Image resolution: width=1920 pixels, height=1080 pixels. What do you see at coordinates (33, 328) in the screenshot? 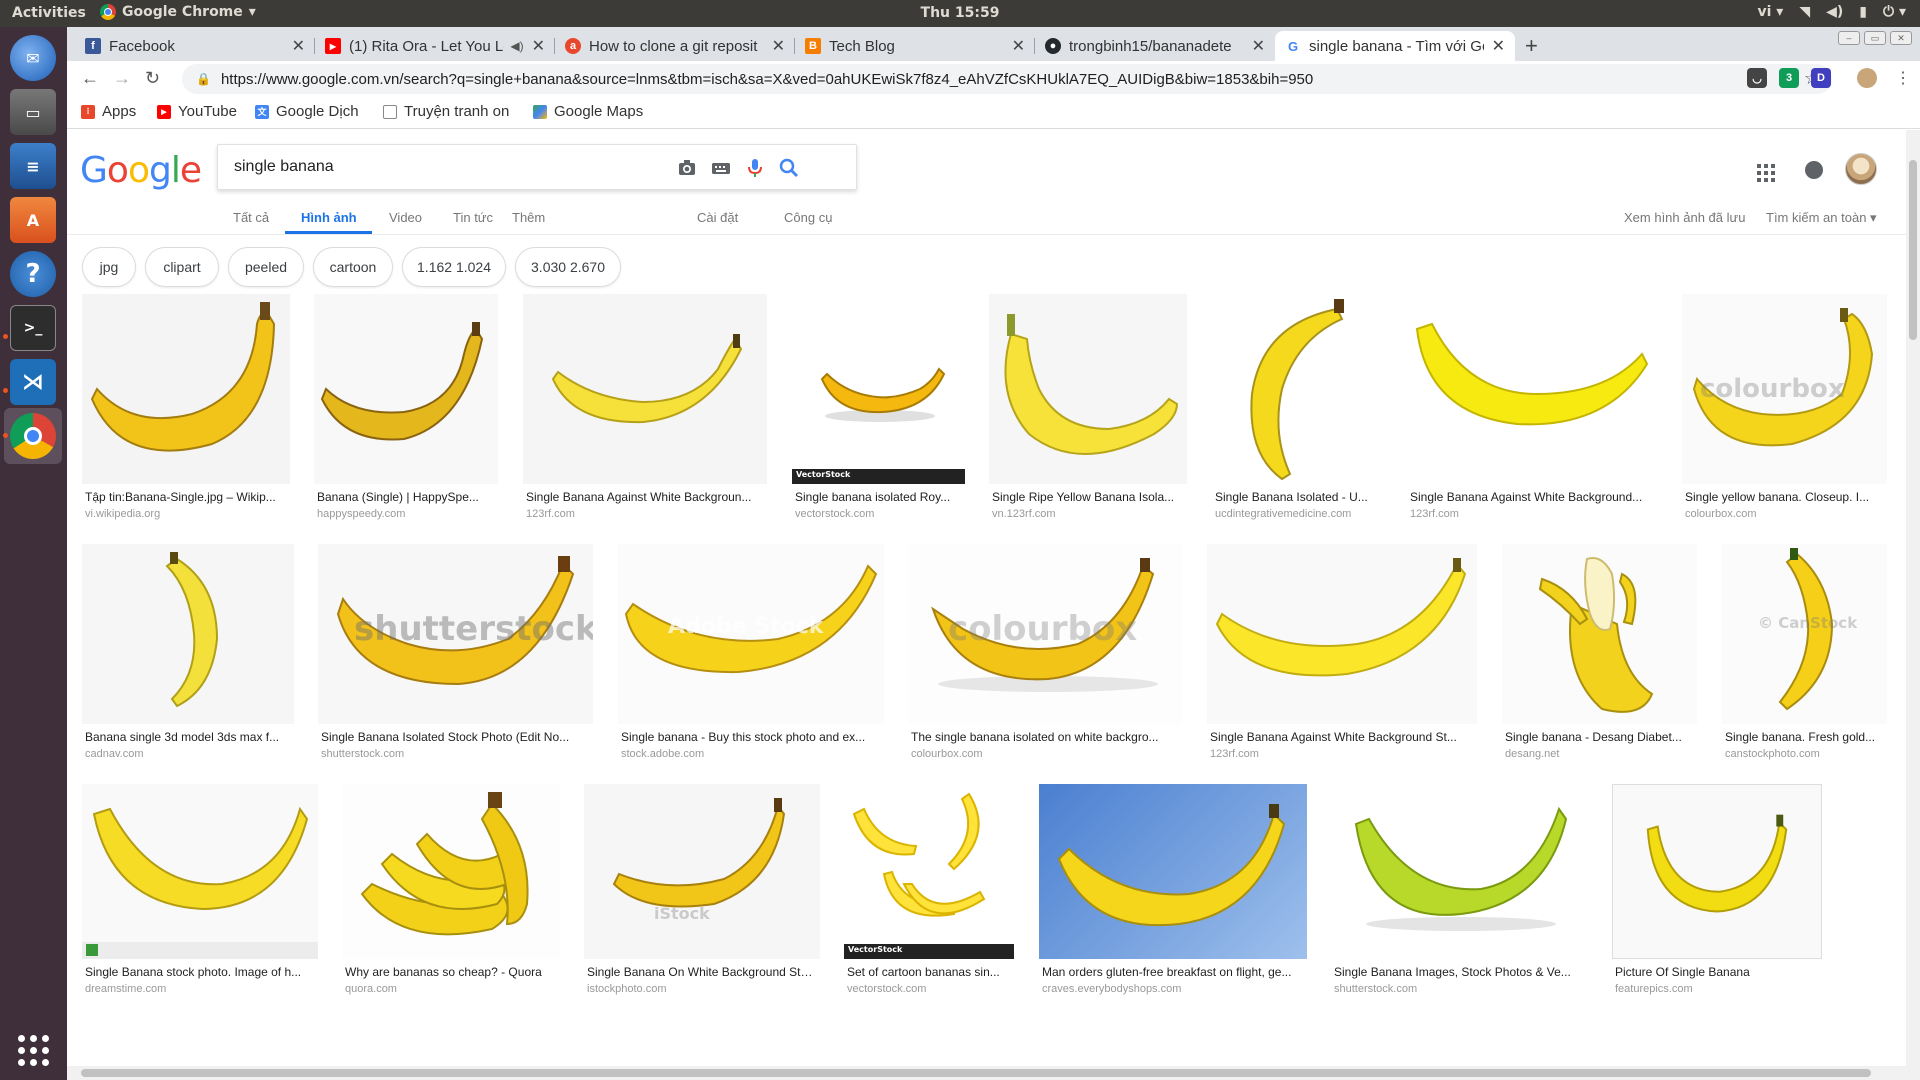
I see `terminal-icon: >_` at bounding box center [33, 328].